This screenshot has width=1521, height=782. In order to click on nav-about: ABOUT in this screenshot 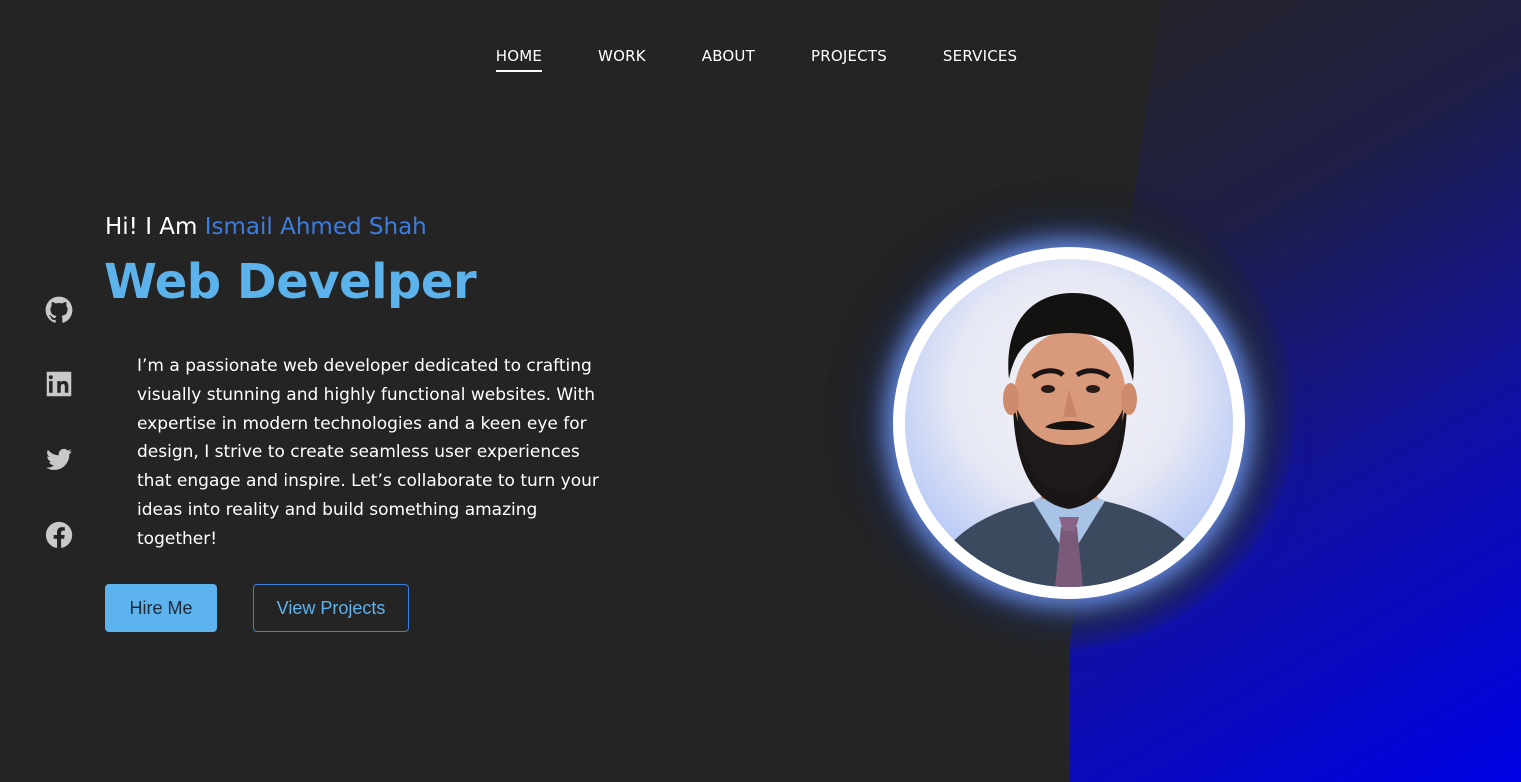, I will do `click(728, 56)`.